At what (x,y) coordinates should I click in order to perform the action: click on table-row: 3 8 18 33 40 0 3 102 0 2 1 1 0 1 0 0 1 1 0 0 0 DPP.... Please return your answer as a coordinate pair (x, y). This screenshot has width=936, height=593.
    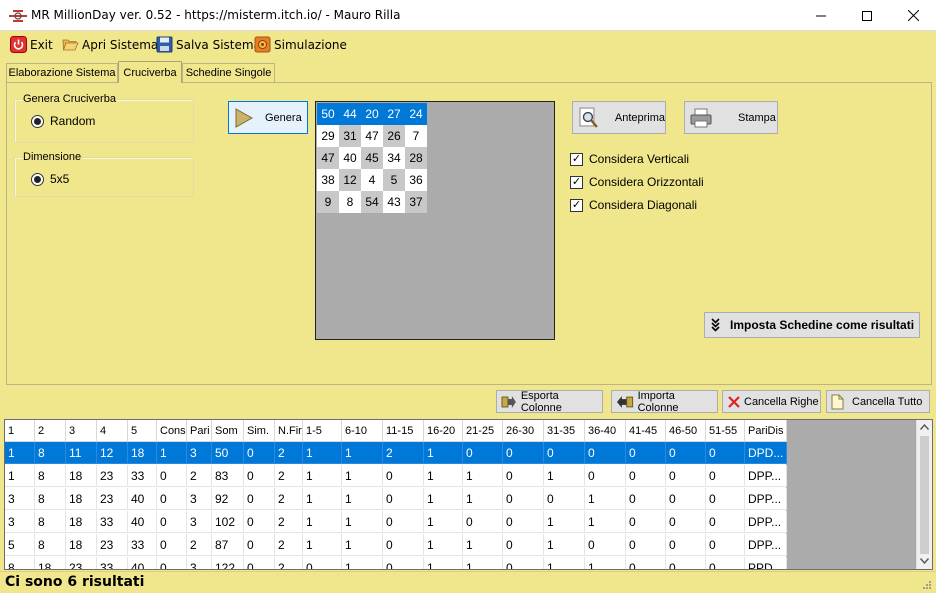
    Looking at the image, I should click on (396, 522).